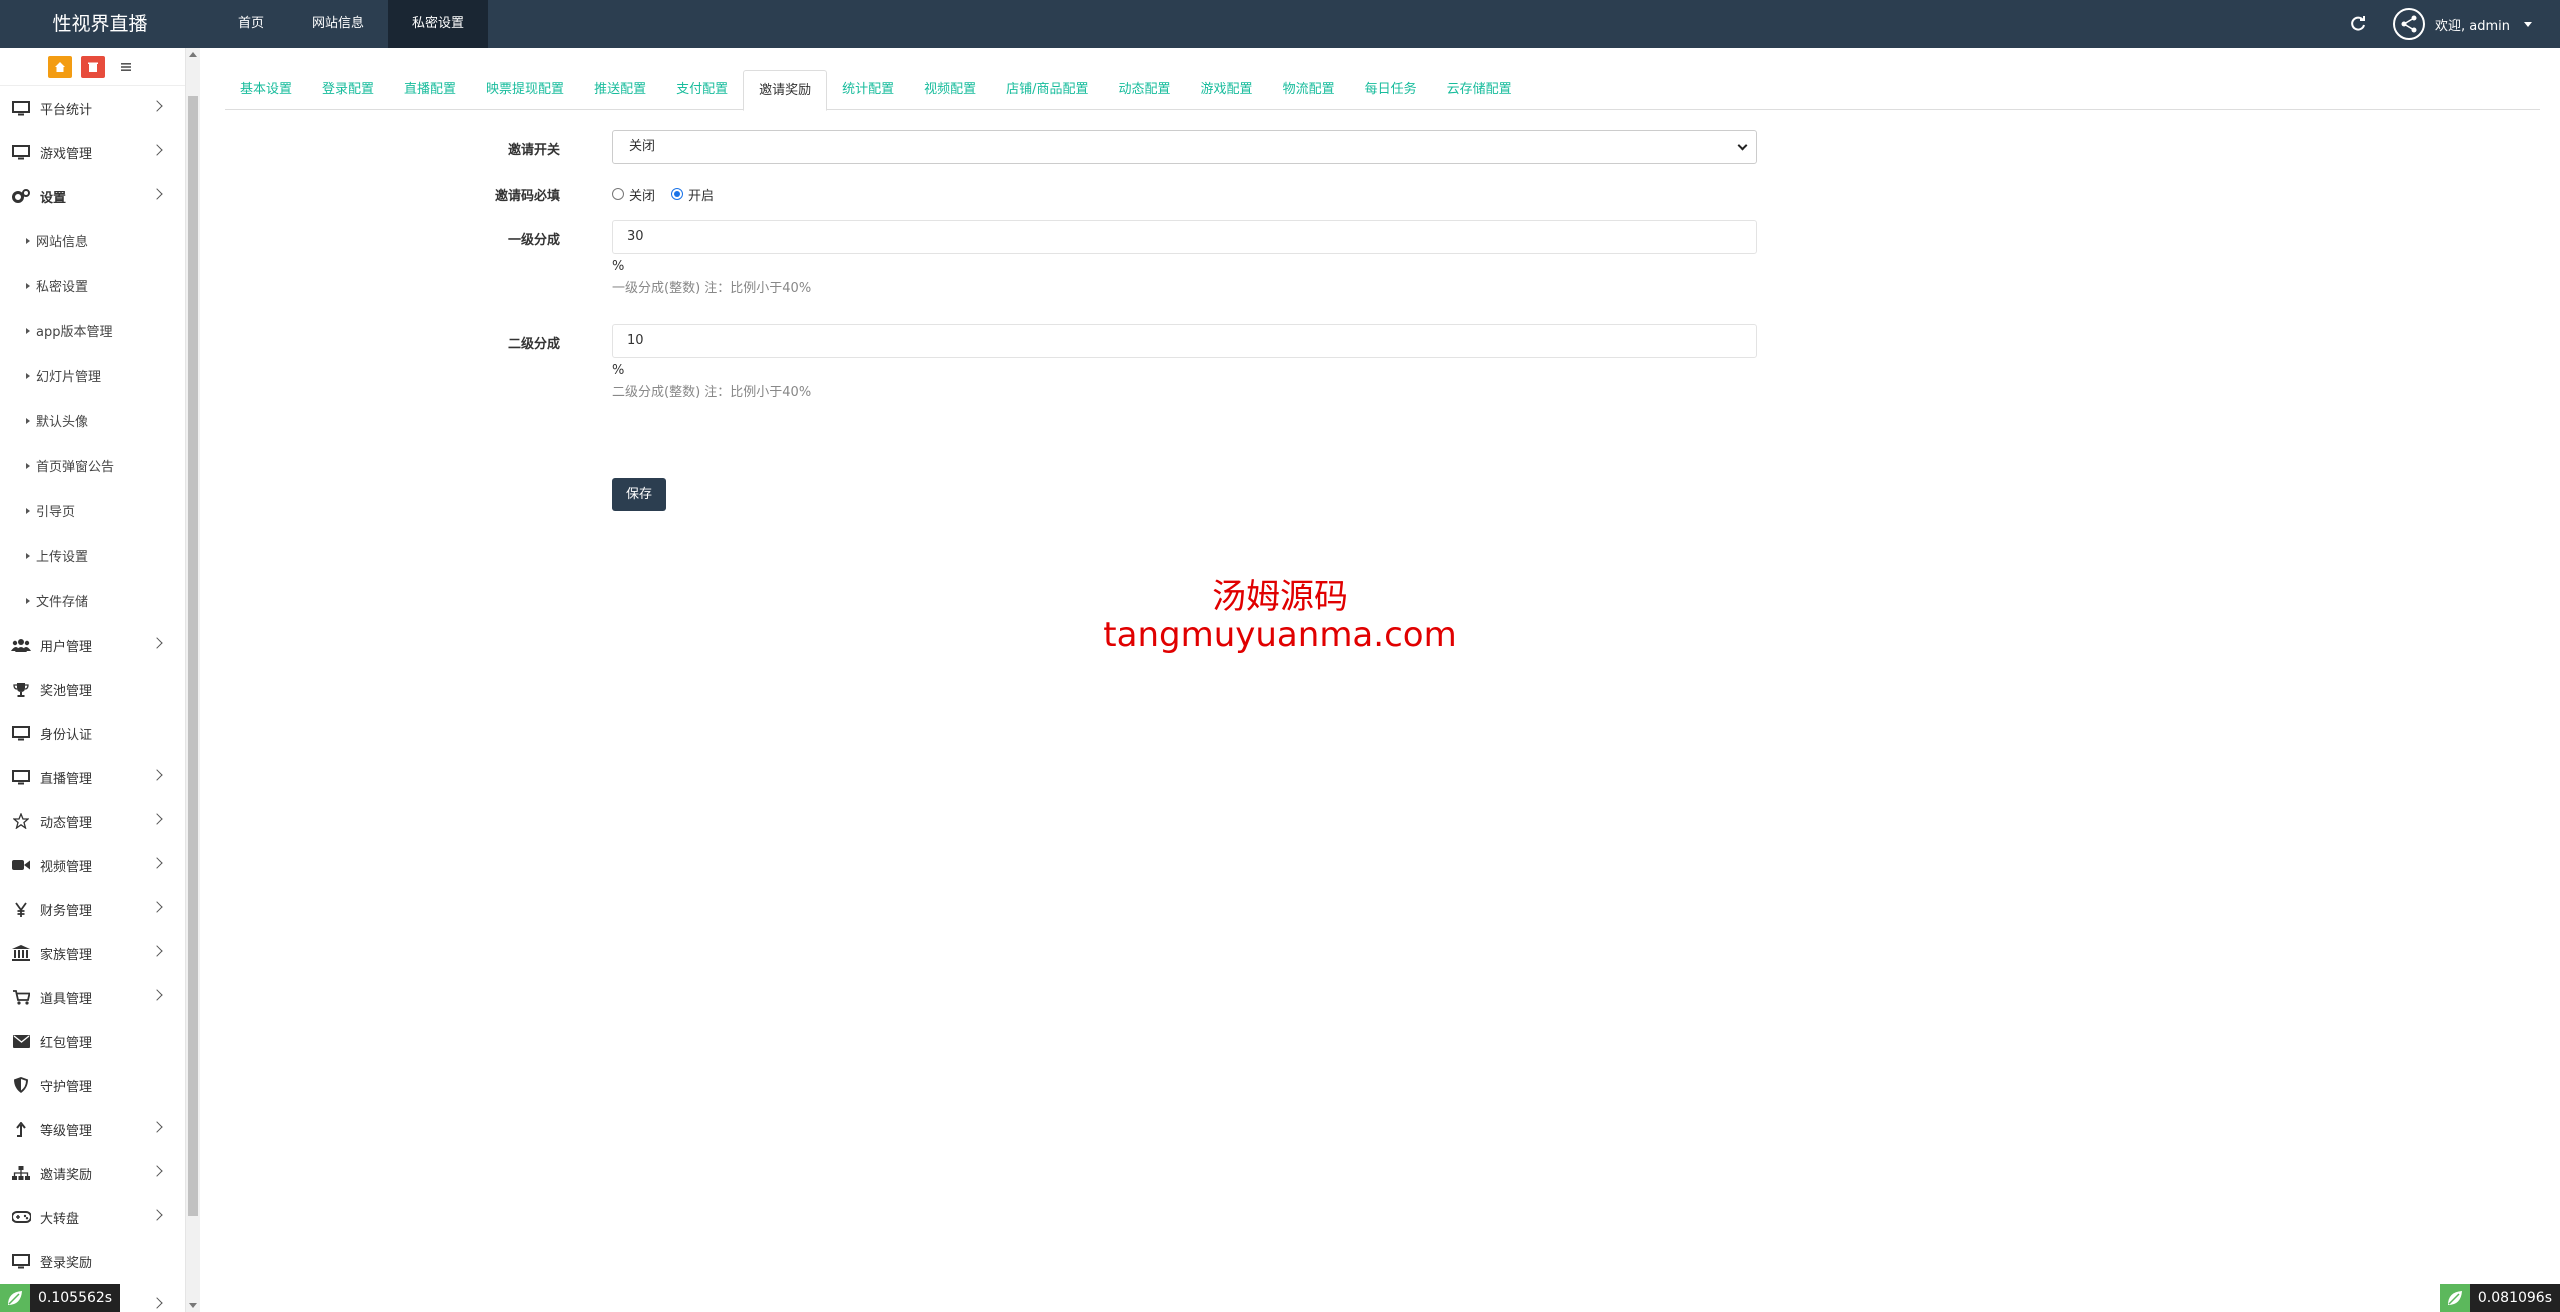 This screenshot has height=1312, width=2560. What do you see at coordinates (193, 1305) in the screenshot?
I see `scroll-down-icon` at bounding box center [193, 1305].